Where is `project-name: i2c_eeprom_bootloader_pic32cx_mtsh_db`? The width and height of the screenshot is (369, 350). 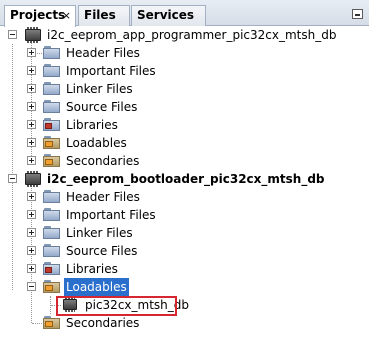 project-name: i2c_eeprom_bootloader_pic32cx_mtsh_db is located at coordinates (186, 179).